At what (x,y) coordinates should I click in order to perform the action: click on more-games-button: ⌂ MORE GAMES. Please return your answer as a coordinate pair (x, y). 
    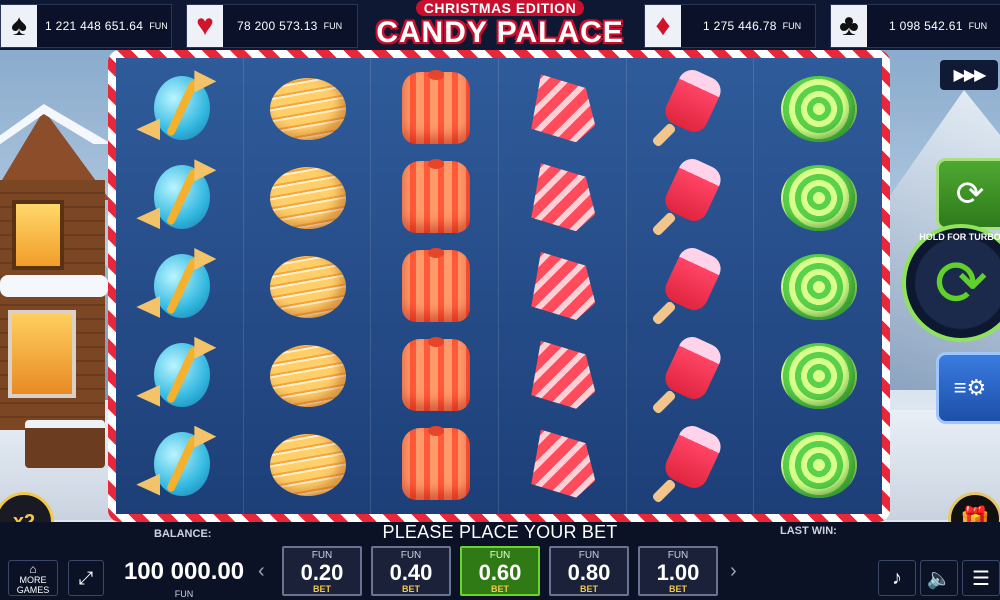
    Looking at the image, I should click on (33, 578).